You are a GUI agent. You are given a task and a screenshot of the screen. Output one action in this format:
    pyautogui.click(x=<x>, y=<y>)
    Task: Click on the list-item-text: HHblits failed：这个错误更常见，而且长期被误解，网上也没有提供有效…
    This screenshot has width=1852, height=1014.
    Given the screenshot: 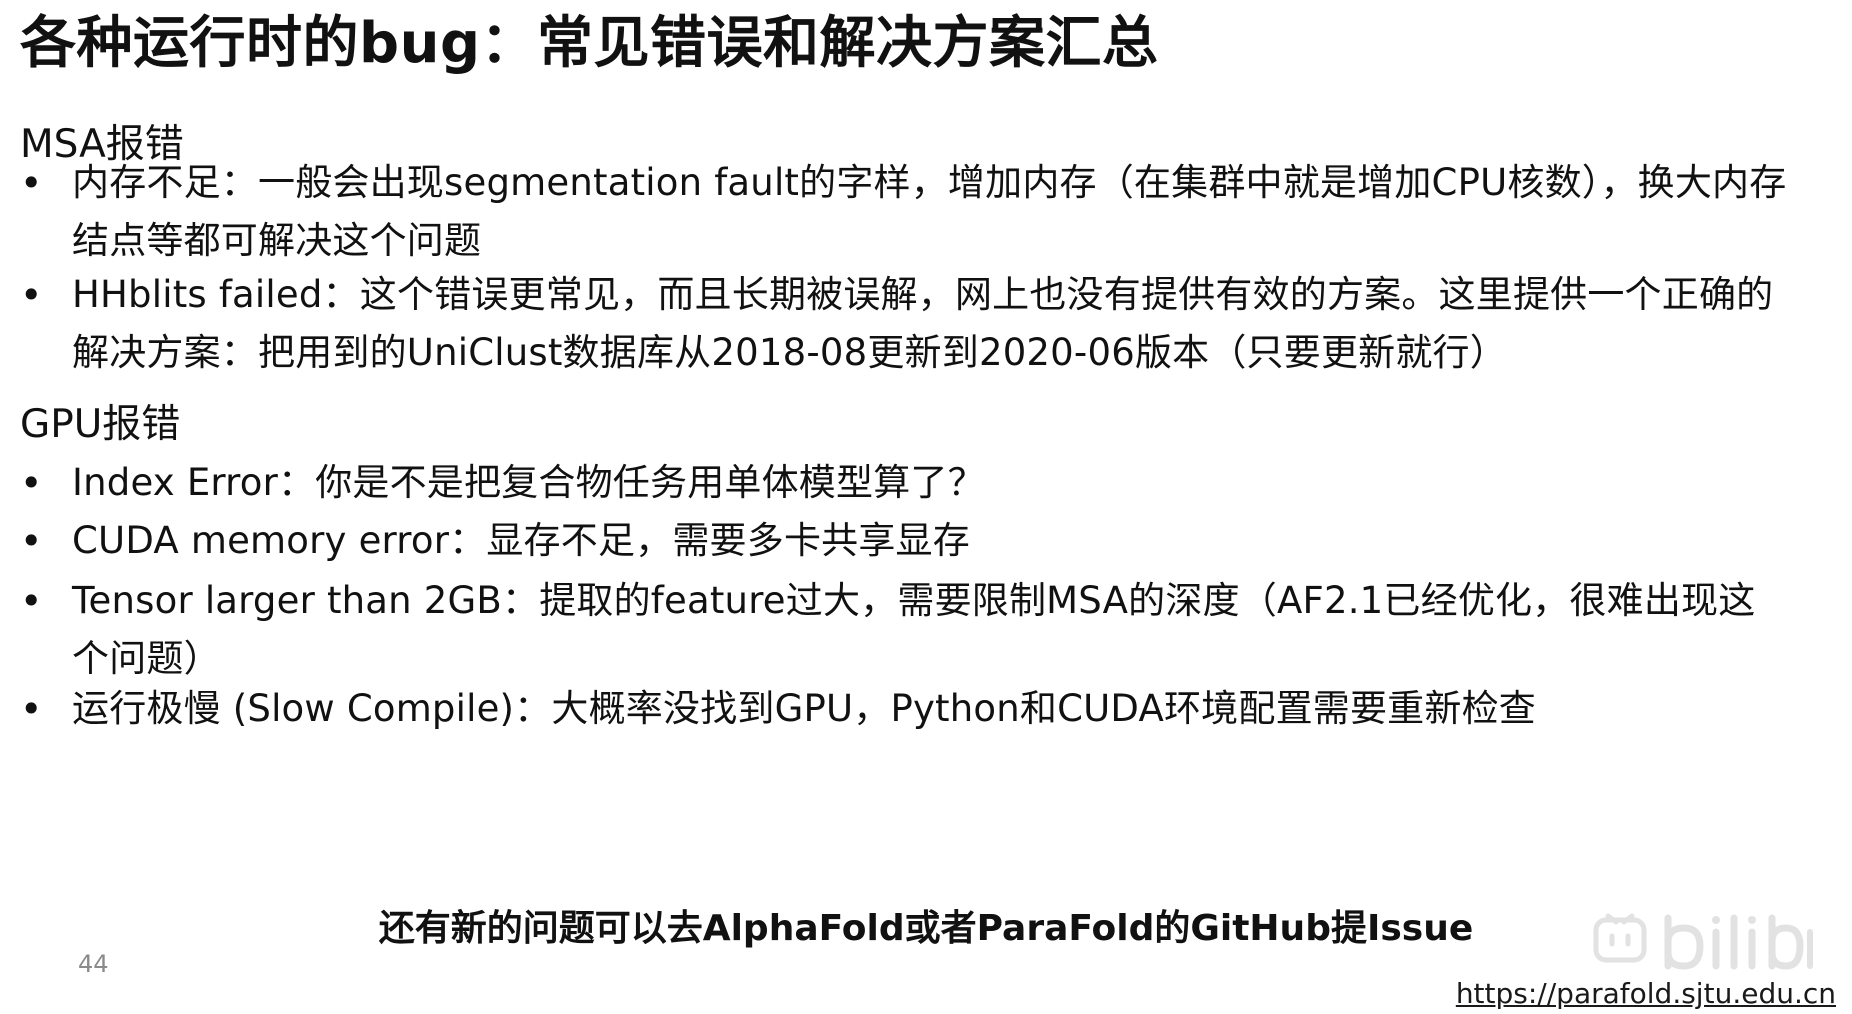 What is the action you would take?
    pyautogui.click(x=923, y=323)
    